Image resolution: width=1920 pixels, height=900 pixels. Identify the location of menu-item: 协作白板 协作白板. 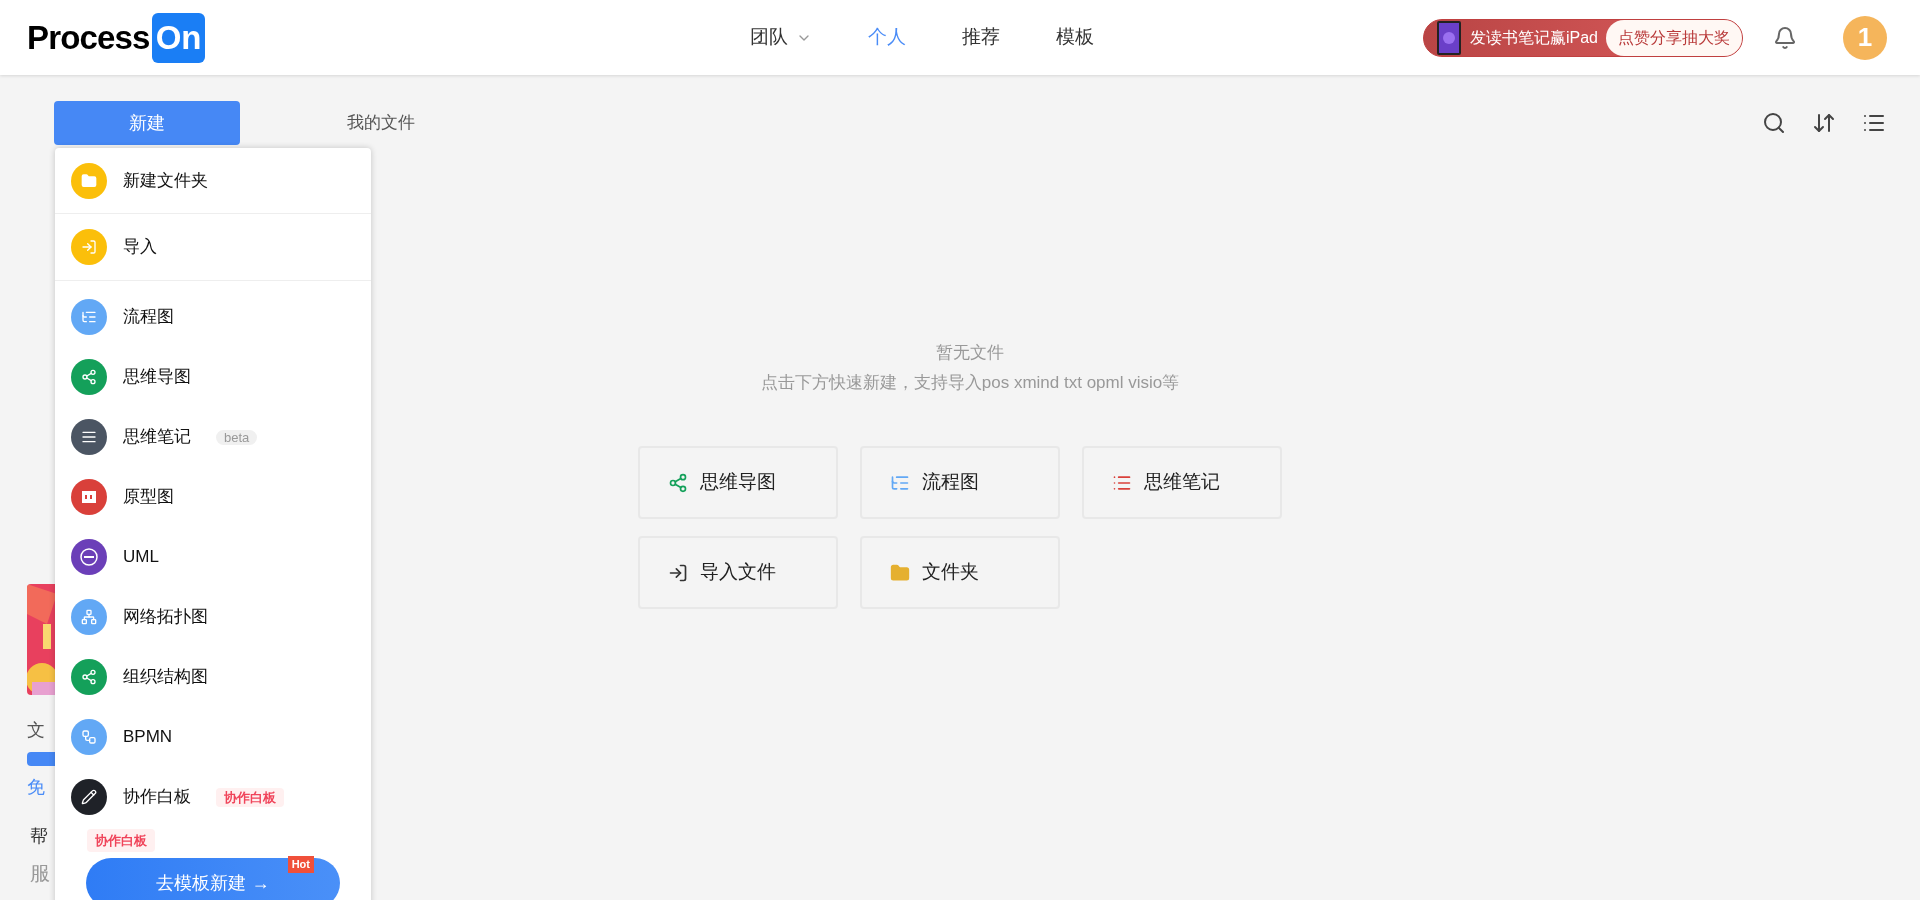
(213, 796).